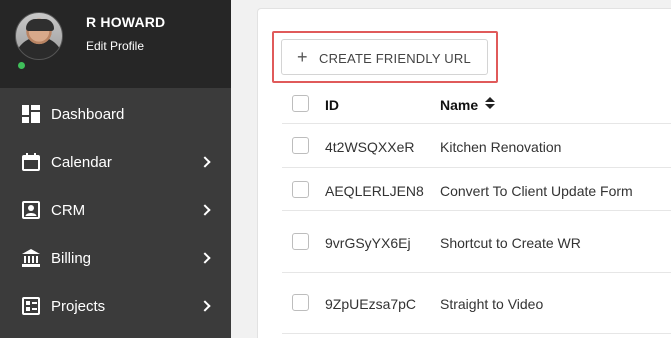 Image resolution: width=671 pixels, height=338 pixels. What do you see at coordinates (490, 104) in the screenshot?
I see `sort-icon` at bounding box center [490, 104].